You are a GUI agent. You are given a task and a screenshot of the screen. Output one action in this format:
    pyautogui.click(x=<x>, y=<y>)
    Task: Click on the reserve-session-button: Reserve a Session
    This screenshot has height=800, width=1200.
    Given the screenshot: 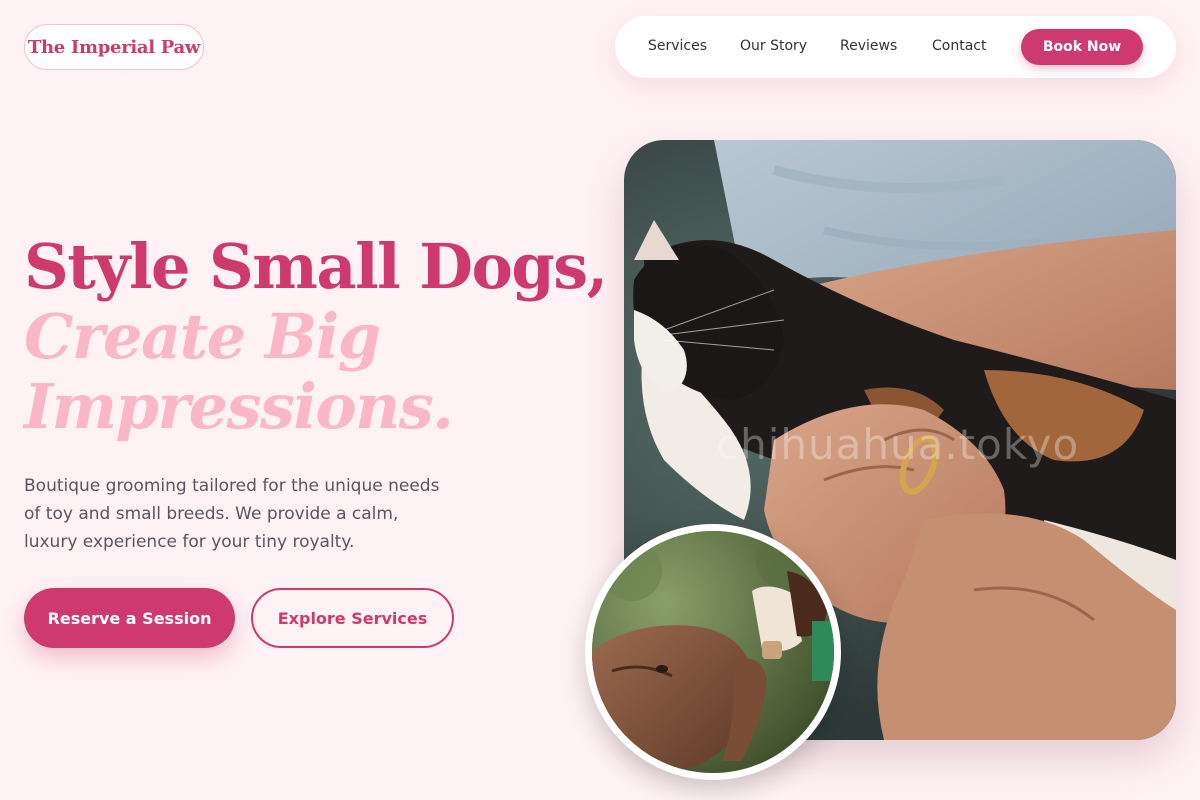 What is the action you would take?
    pyautogui.click(x=129, y=618)
    